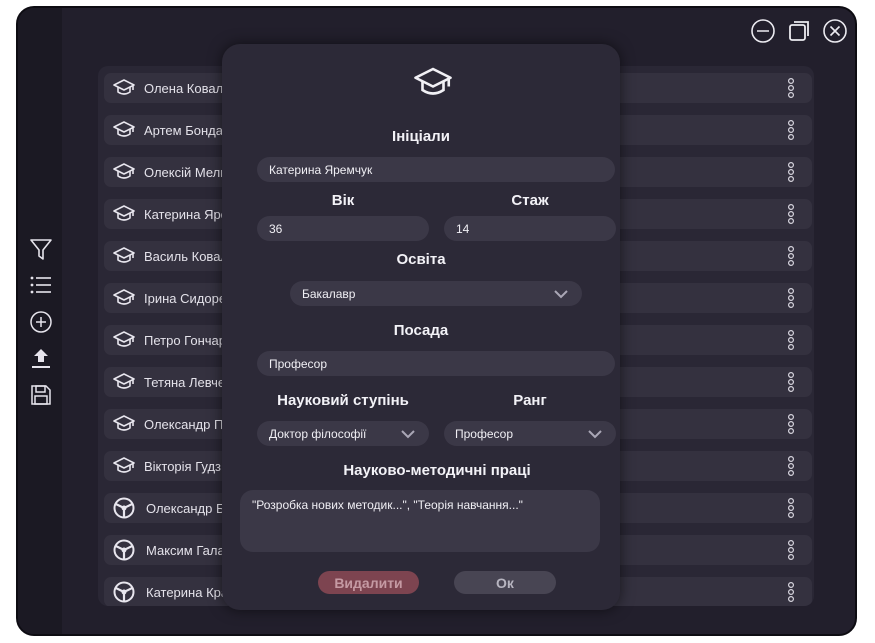 Image resolution: width=875 pixels, height=643 pixels. I want to click on rank-label: Ранг, so click(530, 400).